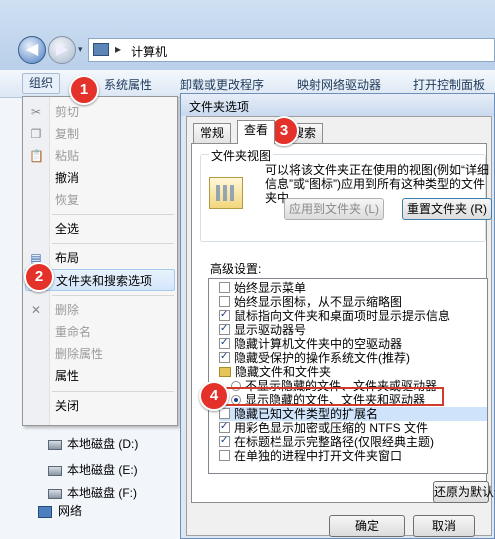  What do you see at coordinates (100, 112) in the screenshot?
I see `menu-item-cut: ✂ 剪切` at bounding box center [100, 112].